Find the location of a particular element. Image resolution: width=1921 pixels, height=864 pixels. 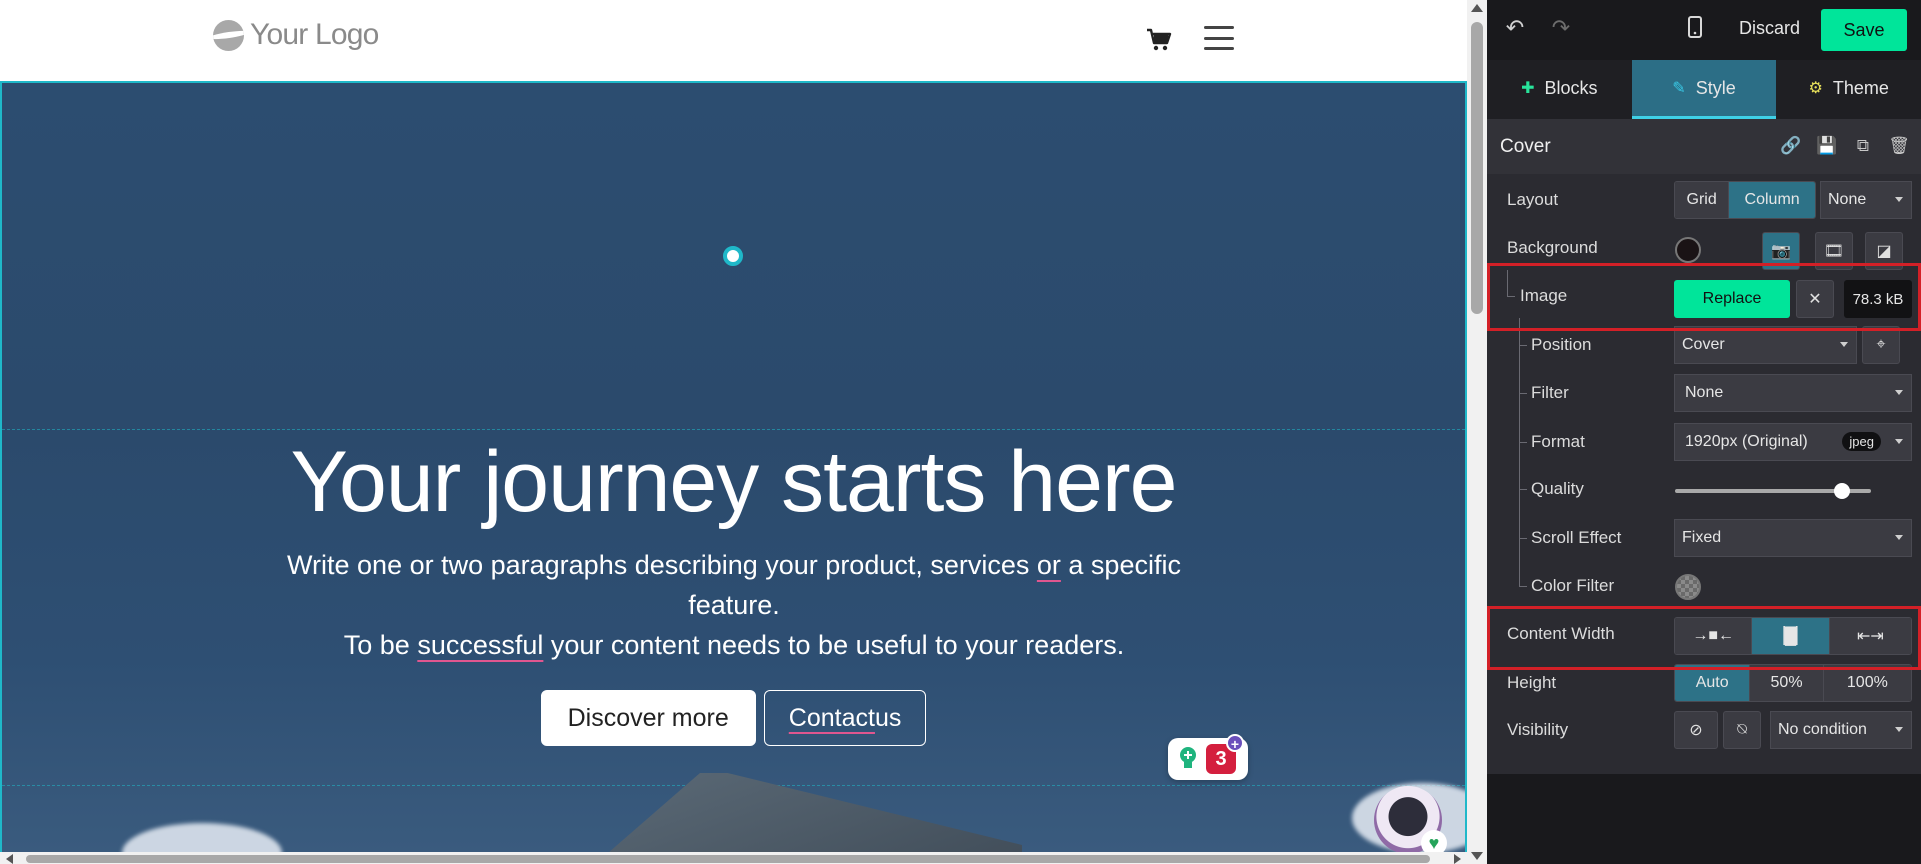

tab-style: ✎ Style is located at coordinates (1704, 89).